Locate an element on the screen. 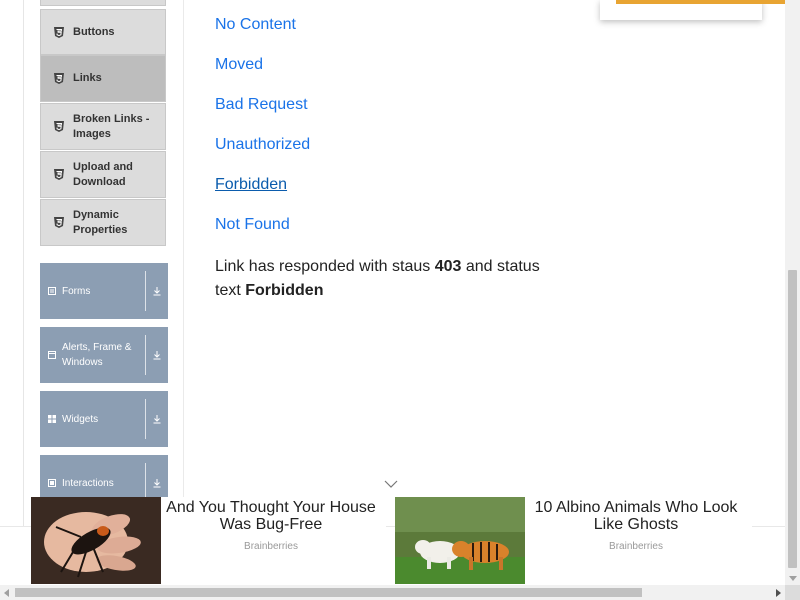 The image size is (800, 600). sidebar-item-label: Dynamic Properties is located at coordinates (100, 222).